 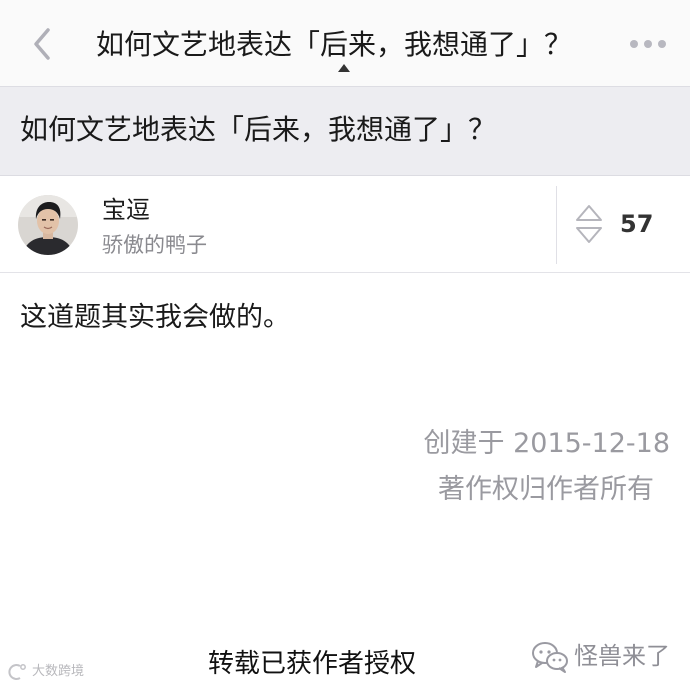 I want to click on watermark-left: 大数跨境, so click(x=52, y=672).